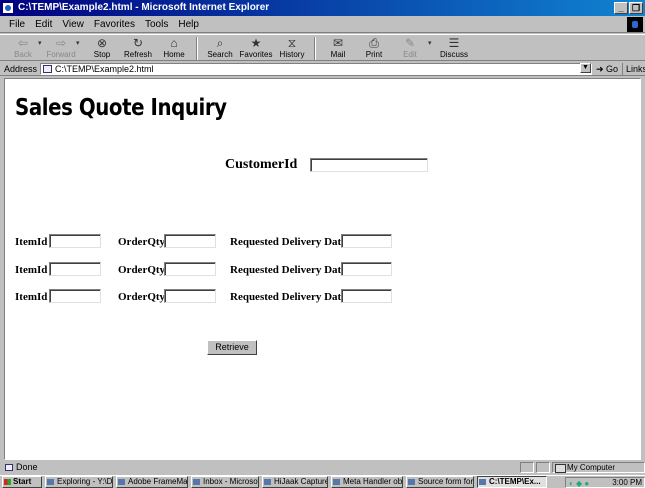 Image resolution: width=645 pixels, height=488 pixels. What do you see at coordinates (102, 43) in the screenshot?
I see `stop-icon: ⊗` at bounding box center [102, 43].